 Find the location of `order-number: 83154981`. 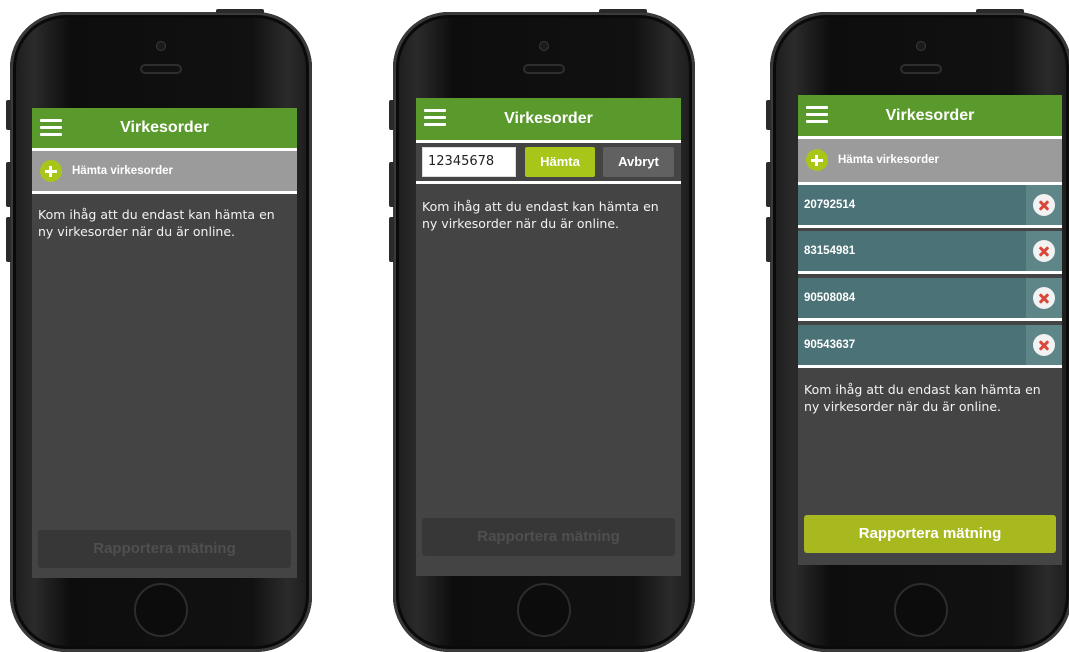

order-number: 83154981 is located at coordinates (830, 251).